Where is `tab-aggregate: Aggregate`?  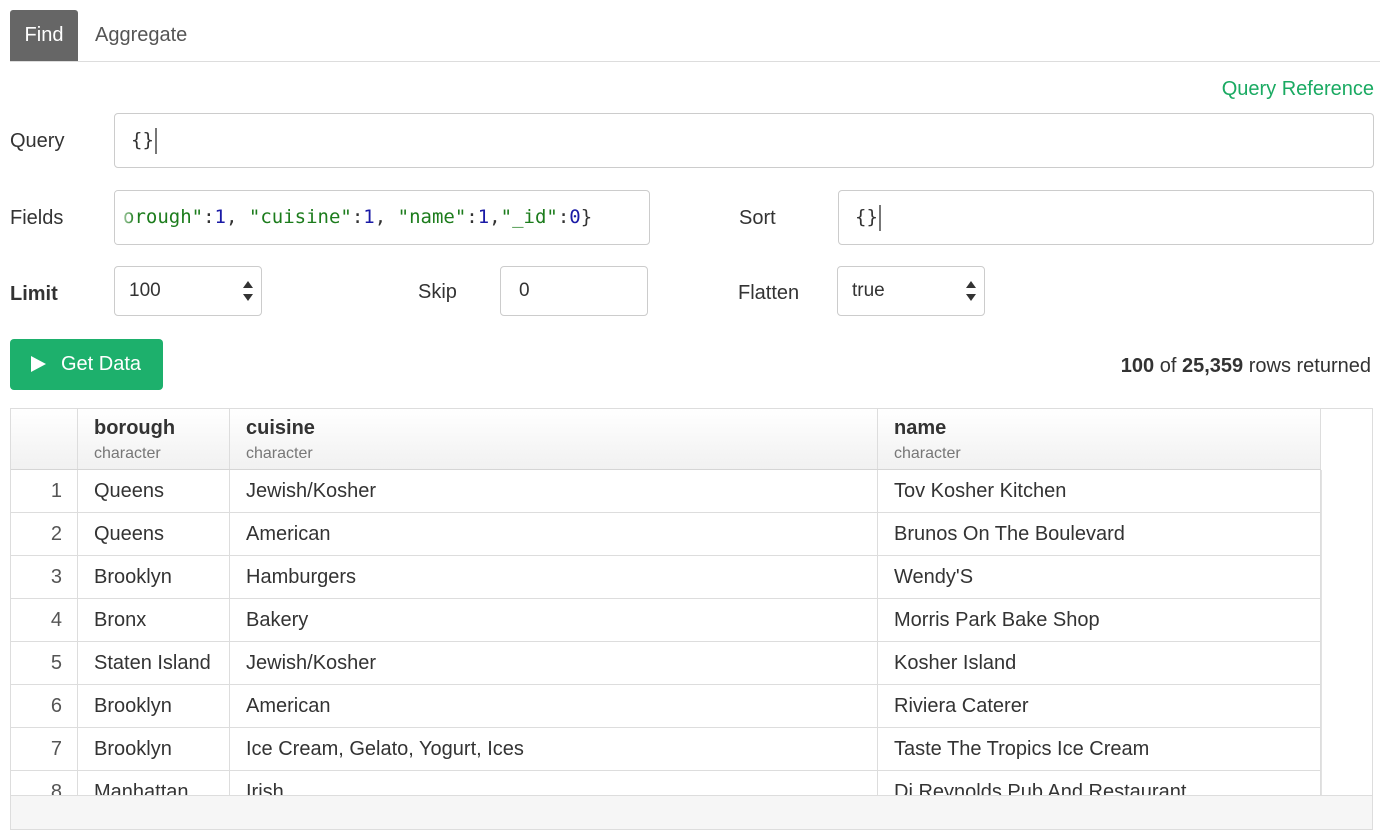
tab-aggregate: Aggregate is located at coordinates (141, 35).